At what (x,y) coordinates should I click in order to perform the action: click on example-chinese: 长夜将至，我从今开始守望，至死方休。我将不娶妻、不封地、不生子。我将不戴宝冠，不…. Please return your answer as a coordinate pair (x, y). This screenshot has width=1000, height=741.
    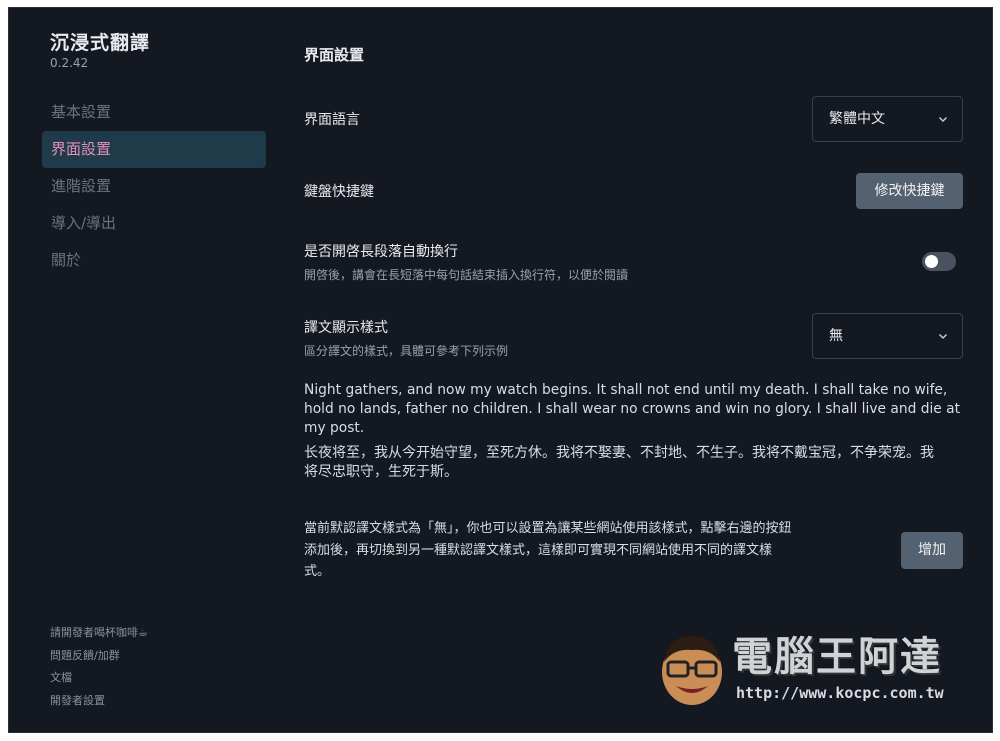
    Looking at the image, I should click on (619, 462).